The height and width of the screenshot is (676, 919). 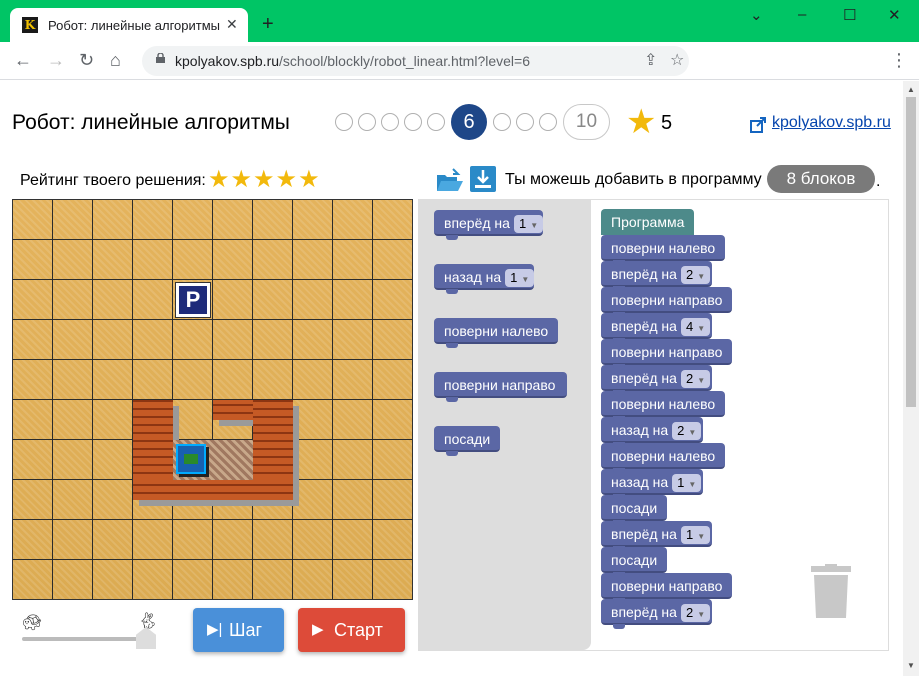 I want to click on scrollbar-thumb, so click(x=911, y=252).